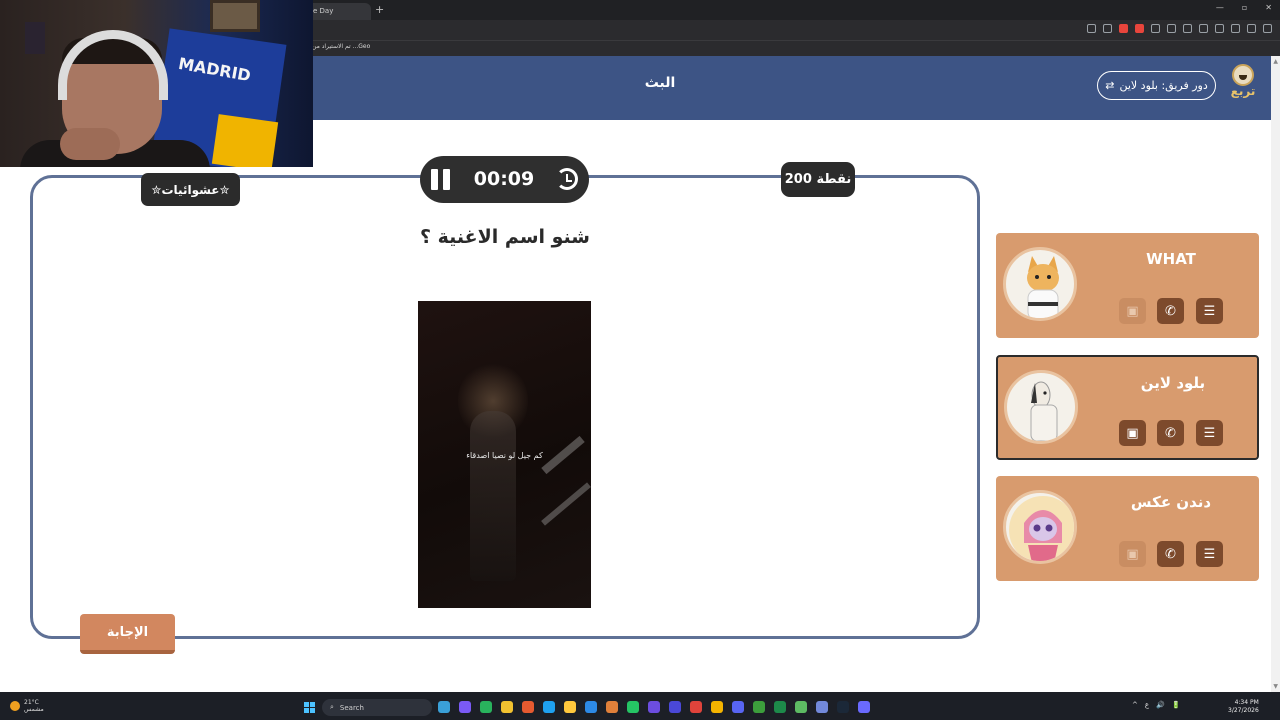  Describe the element at coordinates (738, 707) in the screenshot. I see `discord-icon` at that location.